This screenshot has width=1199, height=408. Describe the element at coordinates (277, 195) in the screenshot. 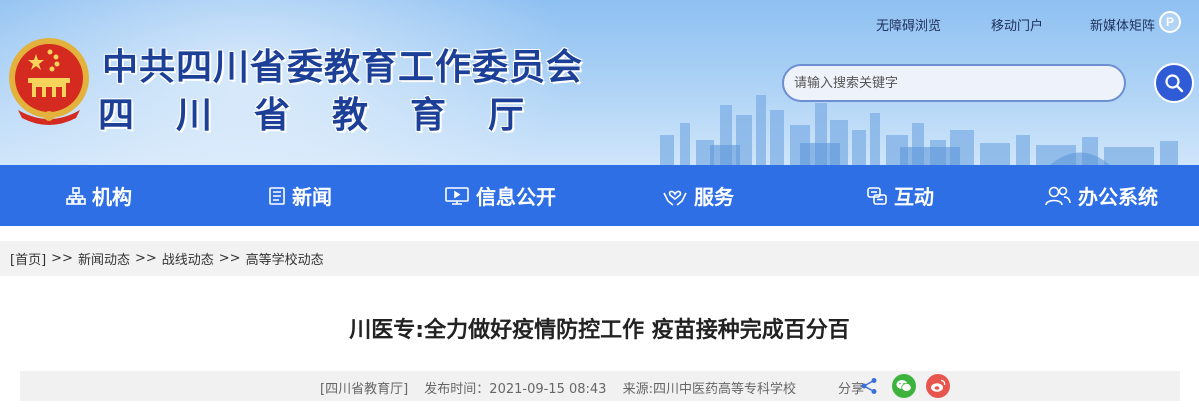

I see `news-icon` at that location.